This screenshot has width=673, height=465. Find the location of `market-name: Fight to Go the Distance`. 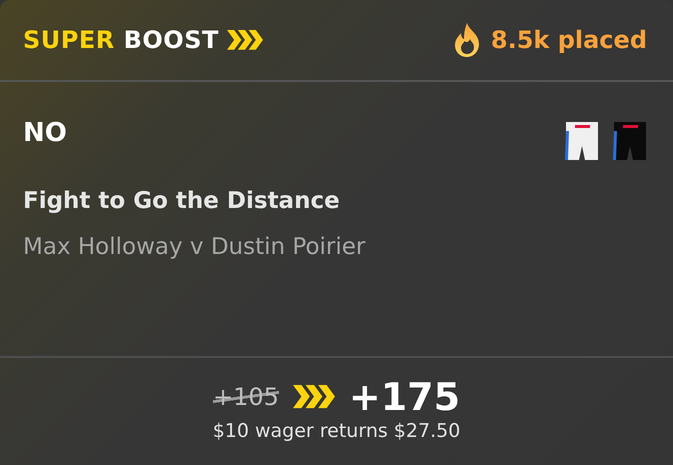

market-name: Fight to Go the Distance is located at coordinates (182, 201).